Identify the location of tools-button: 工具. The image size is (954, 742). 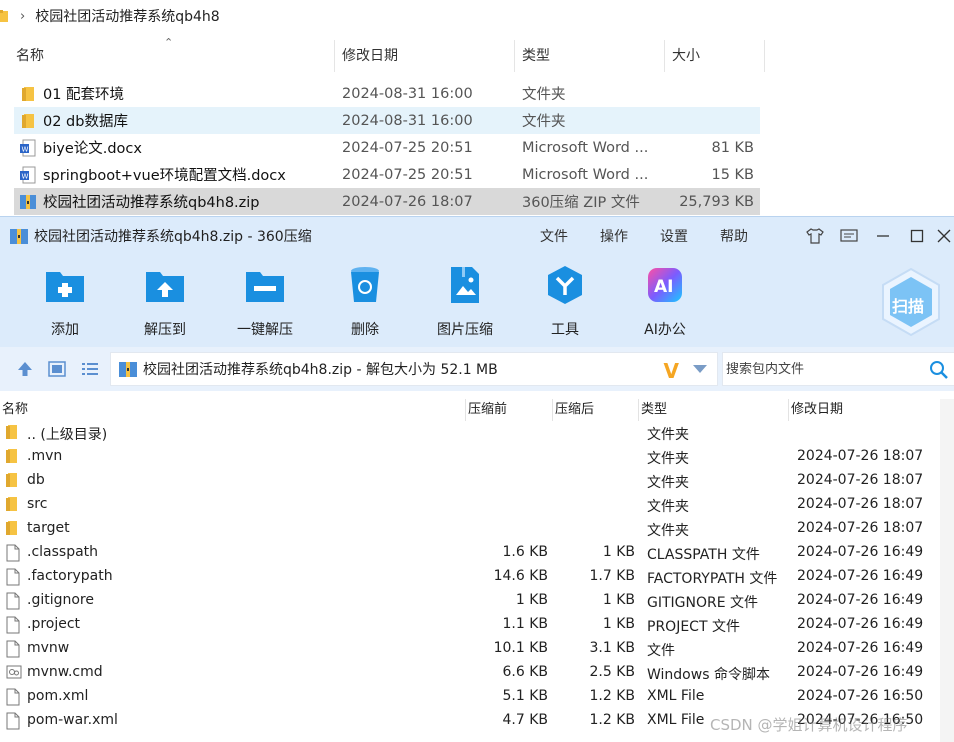
(565, 301).